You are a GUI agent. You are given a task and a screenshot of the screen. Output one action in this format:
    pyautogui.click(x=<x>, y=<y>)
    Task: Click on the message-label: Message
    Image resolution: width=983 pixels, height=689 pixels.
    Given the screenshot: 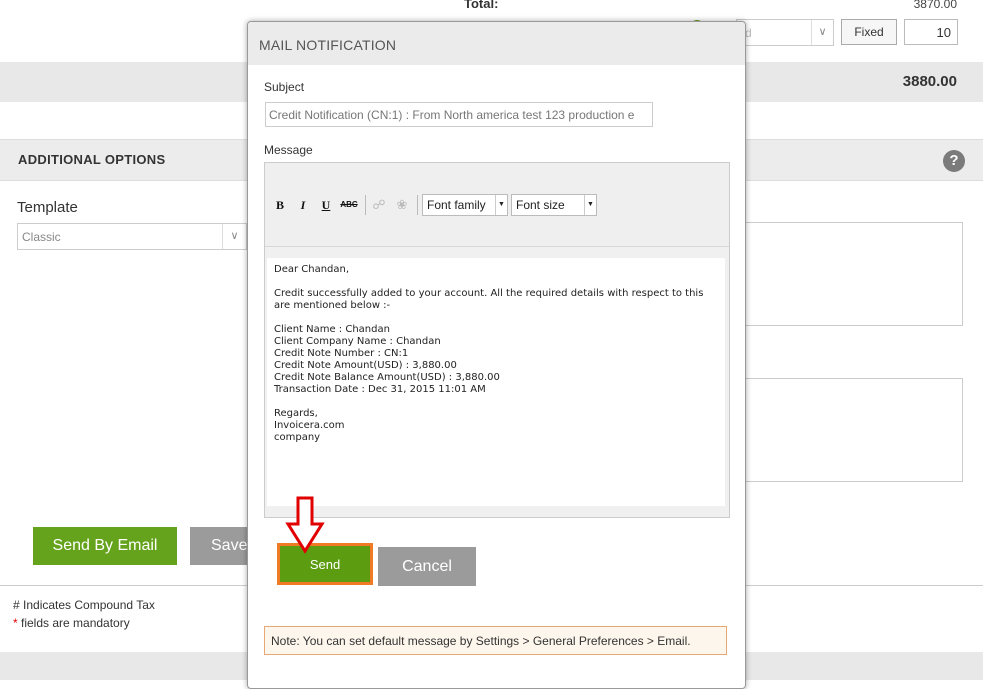 What is the action you would take?
    pyautogui.click(x=288, y=150)
    